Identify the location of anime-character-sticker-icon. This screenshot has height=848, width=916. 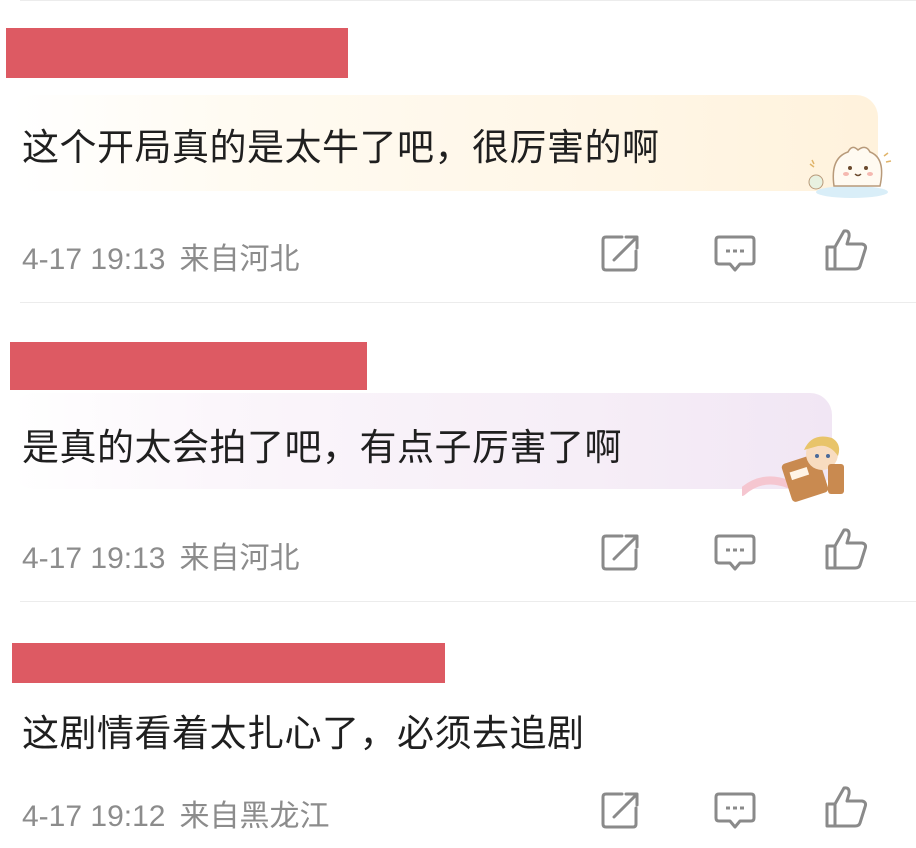
(795, 470).